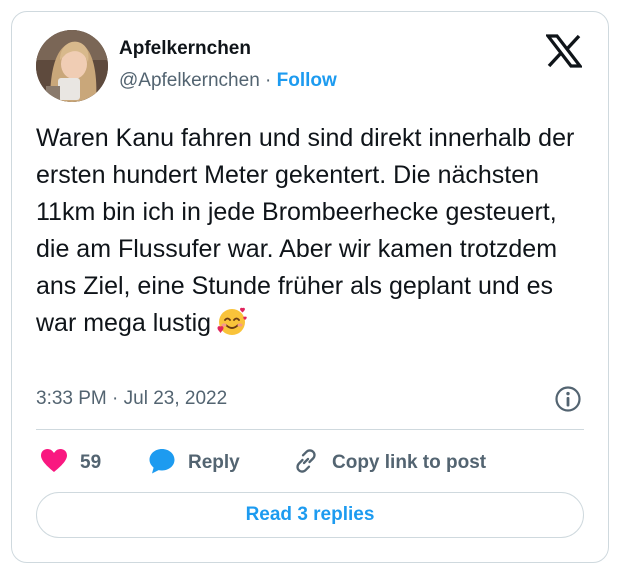  I want to click on x-logo-icon, so click(564, 51).